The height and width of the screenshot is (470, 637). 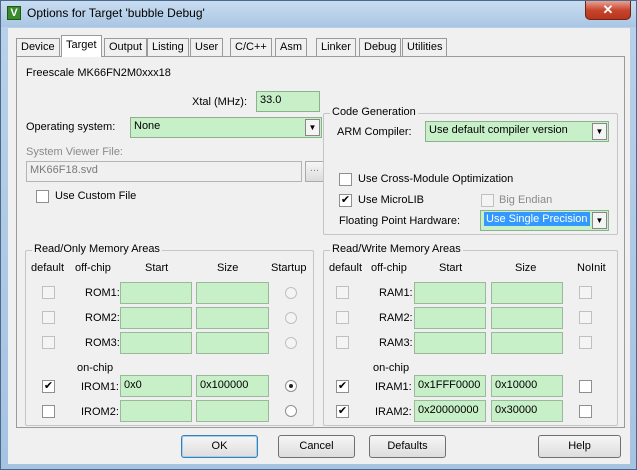 I want to click on ram3-noinit-checkbox, so click(x=585, y=342).